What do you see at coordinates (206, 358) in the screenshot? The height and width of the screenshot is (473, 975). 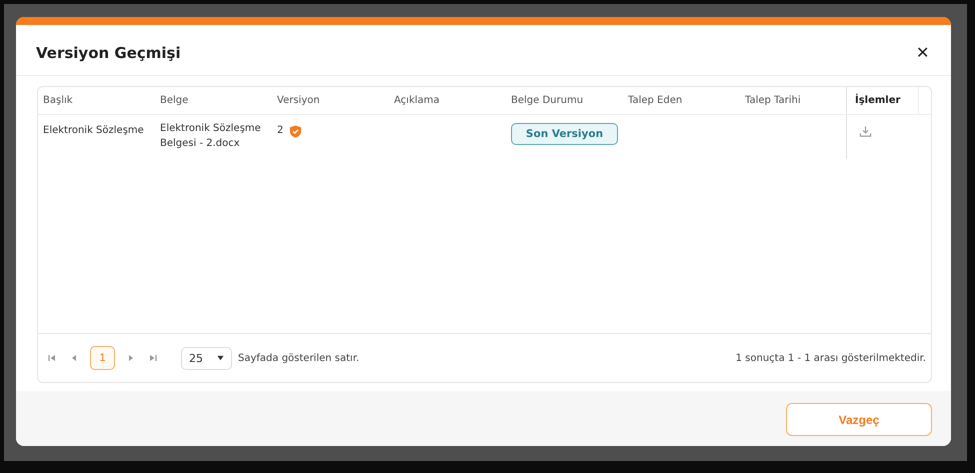 I see `page-size-select: 25` at bounding box center [206, 358].